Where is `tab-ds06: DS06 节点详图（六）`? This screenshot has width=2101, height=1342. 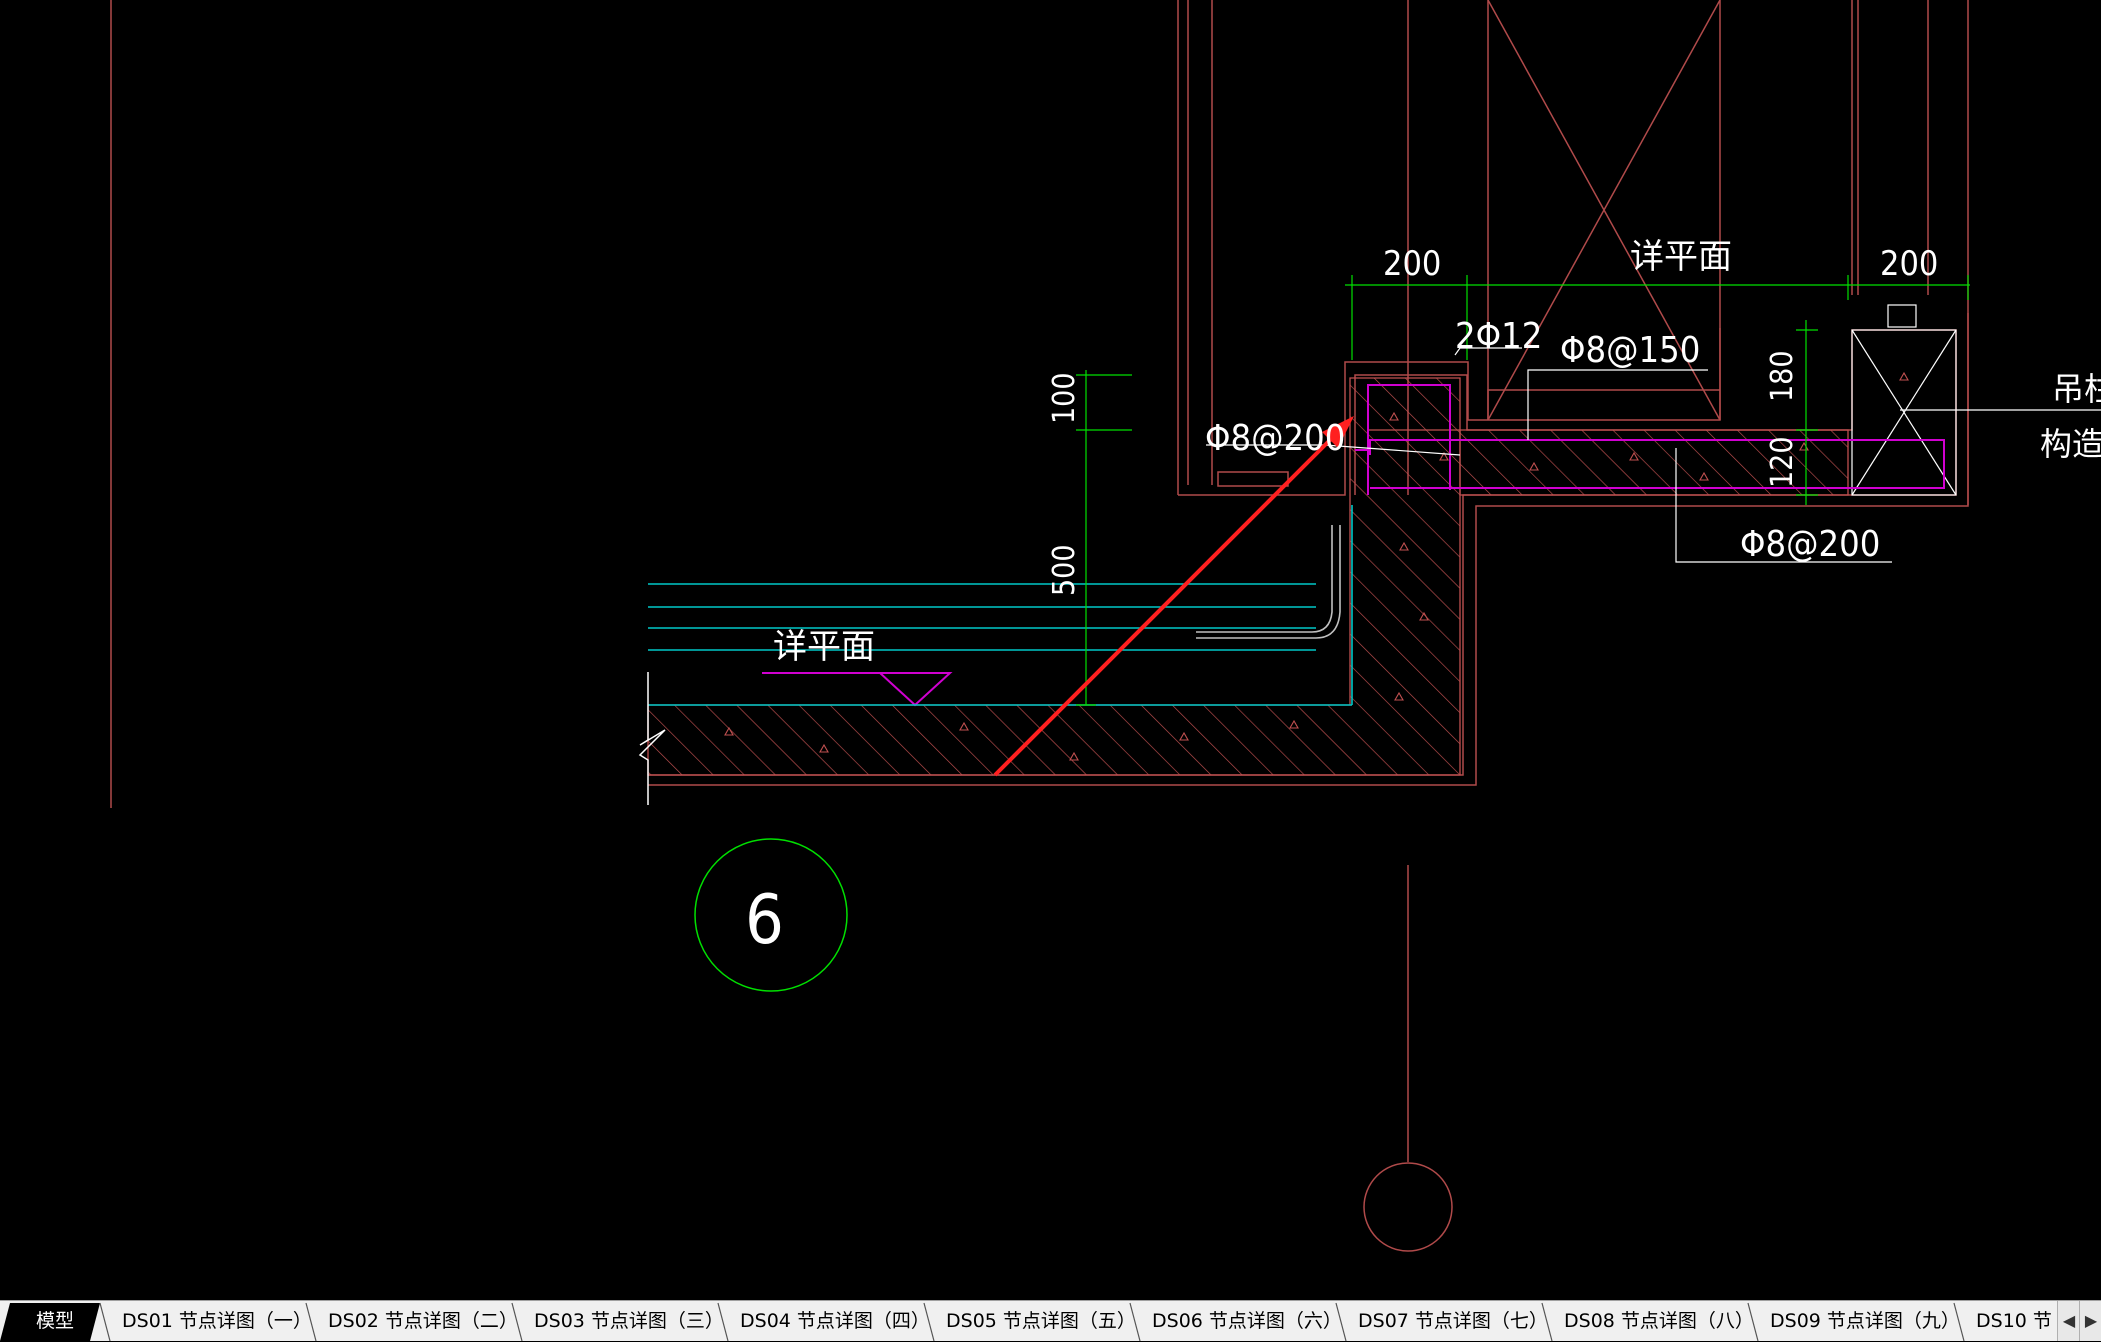
tab-ds06: DS06 节点详图（六） is located at coordinates (1247, 1321).